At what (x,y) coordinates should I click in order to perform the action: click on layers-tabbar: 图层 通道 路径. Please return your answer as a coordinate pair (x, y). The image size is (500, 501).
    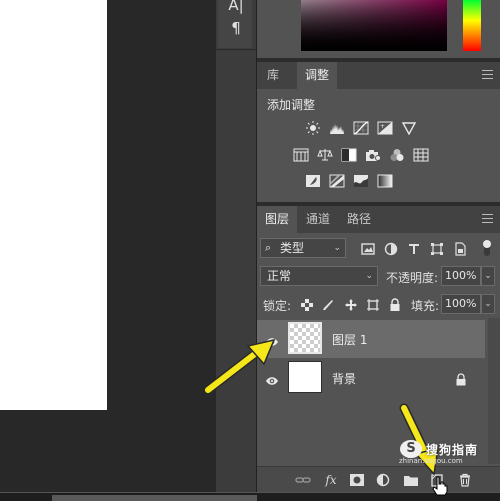
    Looking at the image, I should click on (378, 219).